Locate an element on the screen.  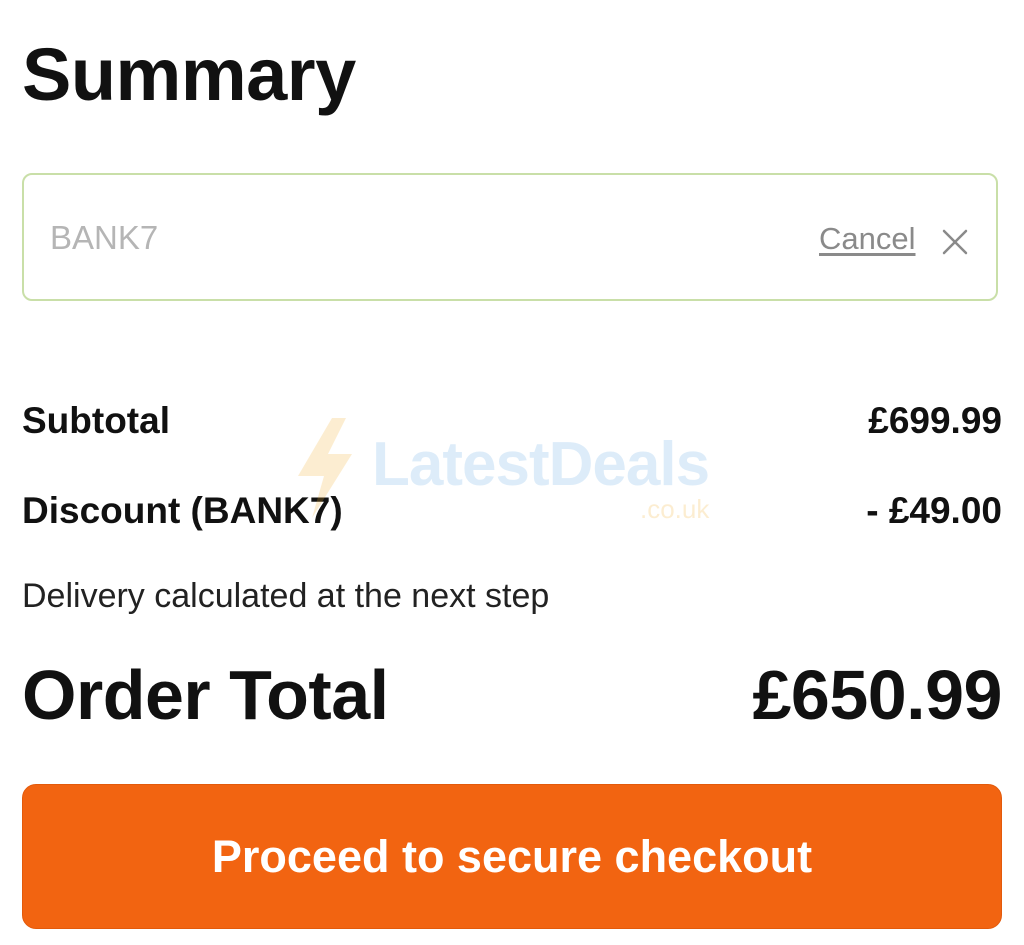
promo-code-input is located at coordinates (400, 238).